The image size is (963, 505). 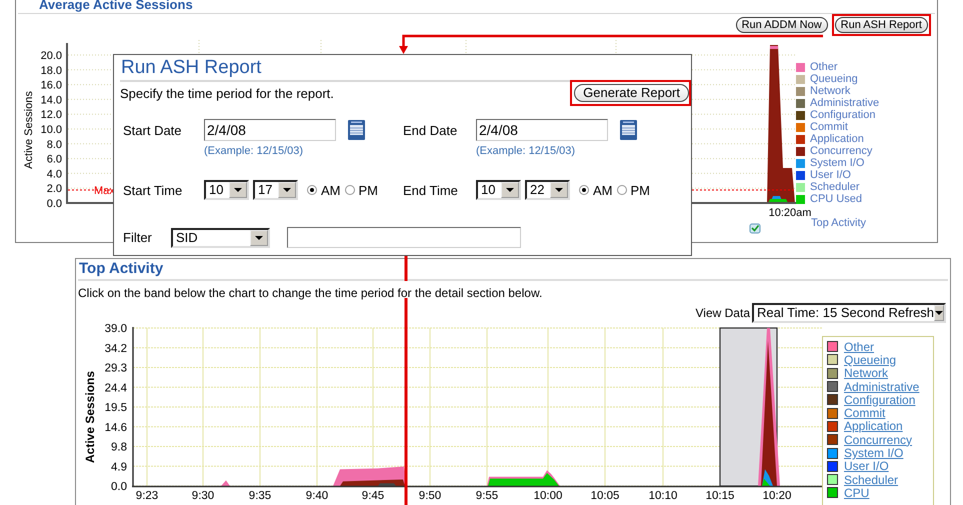 I want to click on legend-link: Administrative, so click(x=882, y=387).